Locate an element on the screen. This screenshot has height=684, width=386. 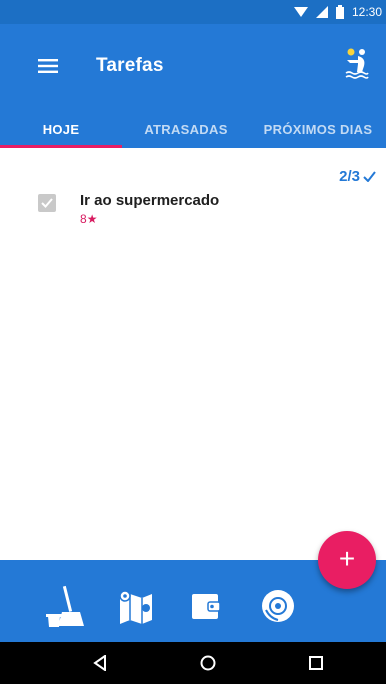
person-fishing-icon is located at coordinates (357, 63).